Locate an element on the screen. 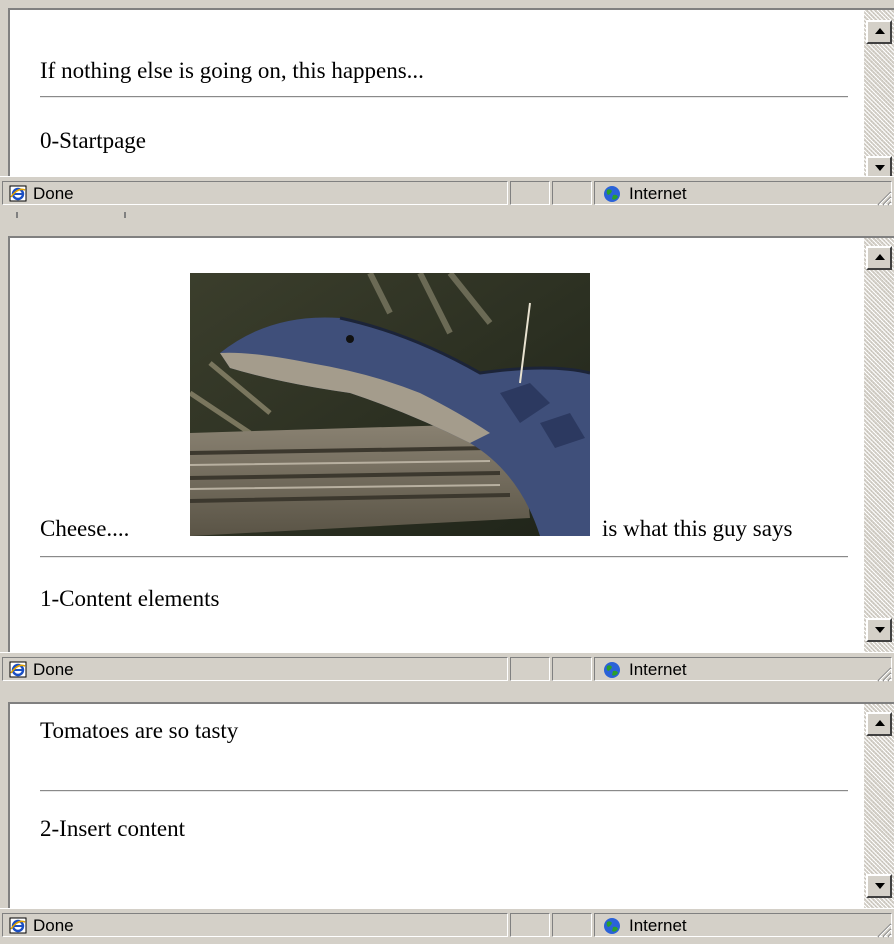  post-image-text: is what this guy says is located at coordinates (697, 528).